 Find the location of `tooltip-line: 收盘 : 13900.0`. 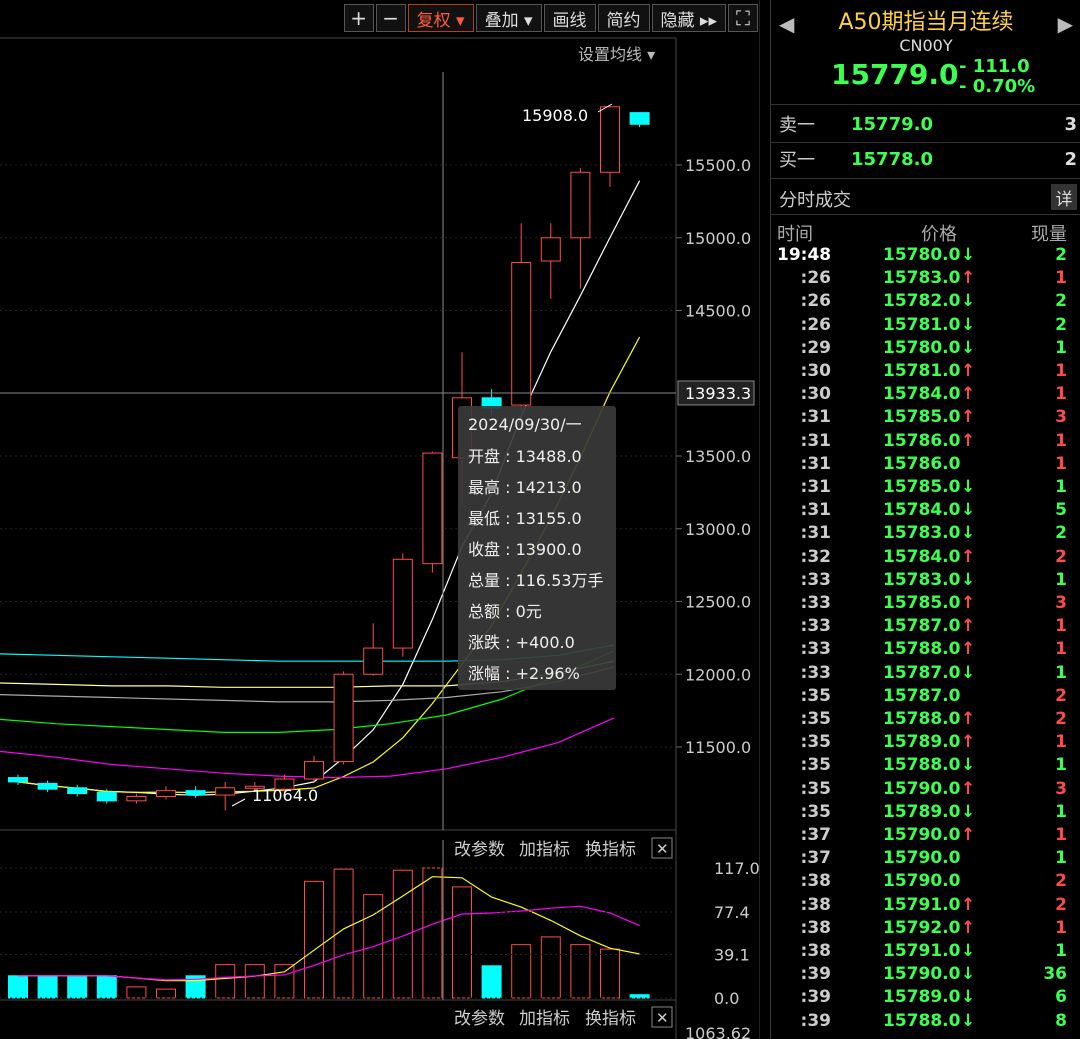

tooltip-line: 收盘 : 13900.0 is located at coordinates (525, 549).